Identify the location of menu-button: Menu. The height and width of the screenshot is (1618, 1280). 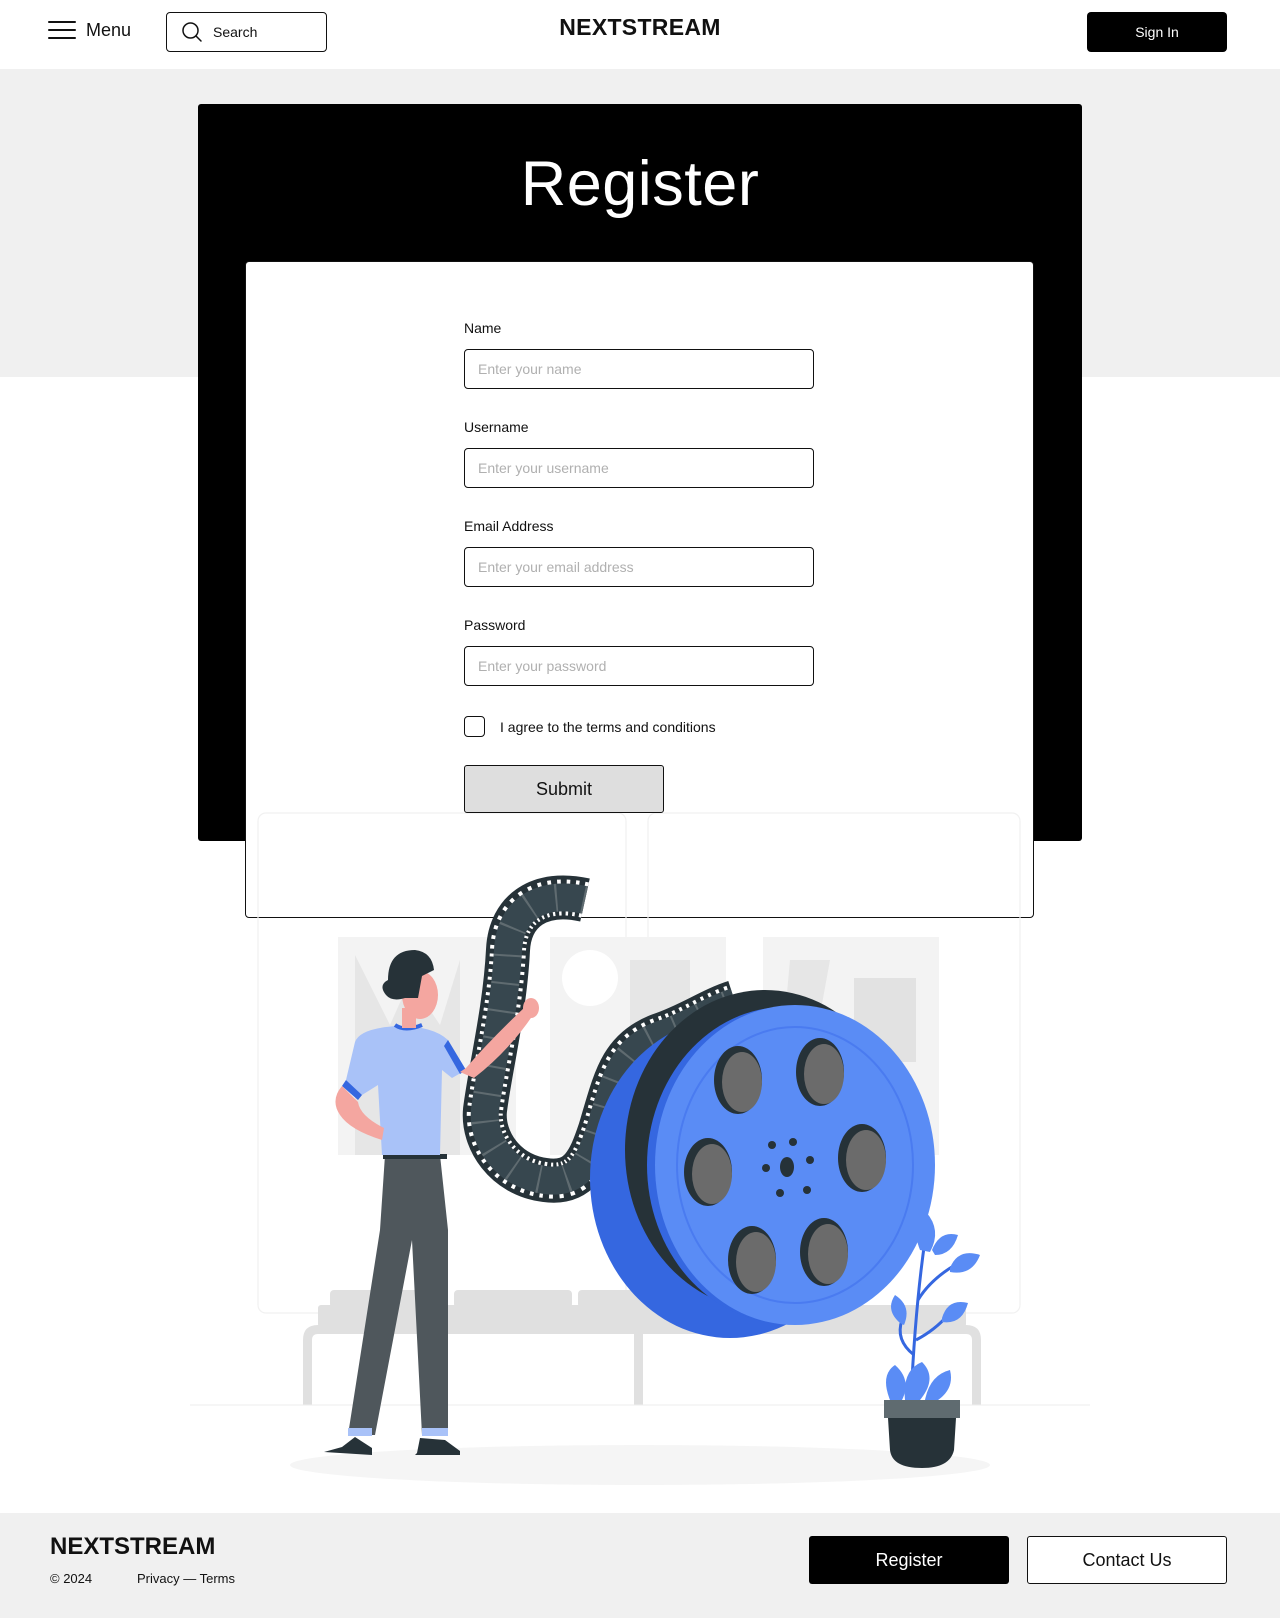
(89, 30).